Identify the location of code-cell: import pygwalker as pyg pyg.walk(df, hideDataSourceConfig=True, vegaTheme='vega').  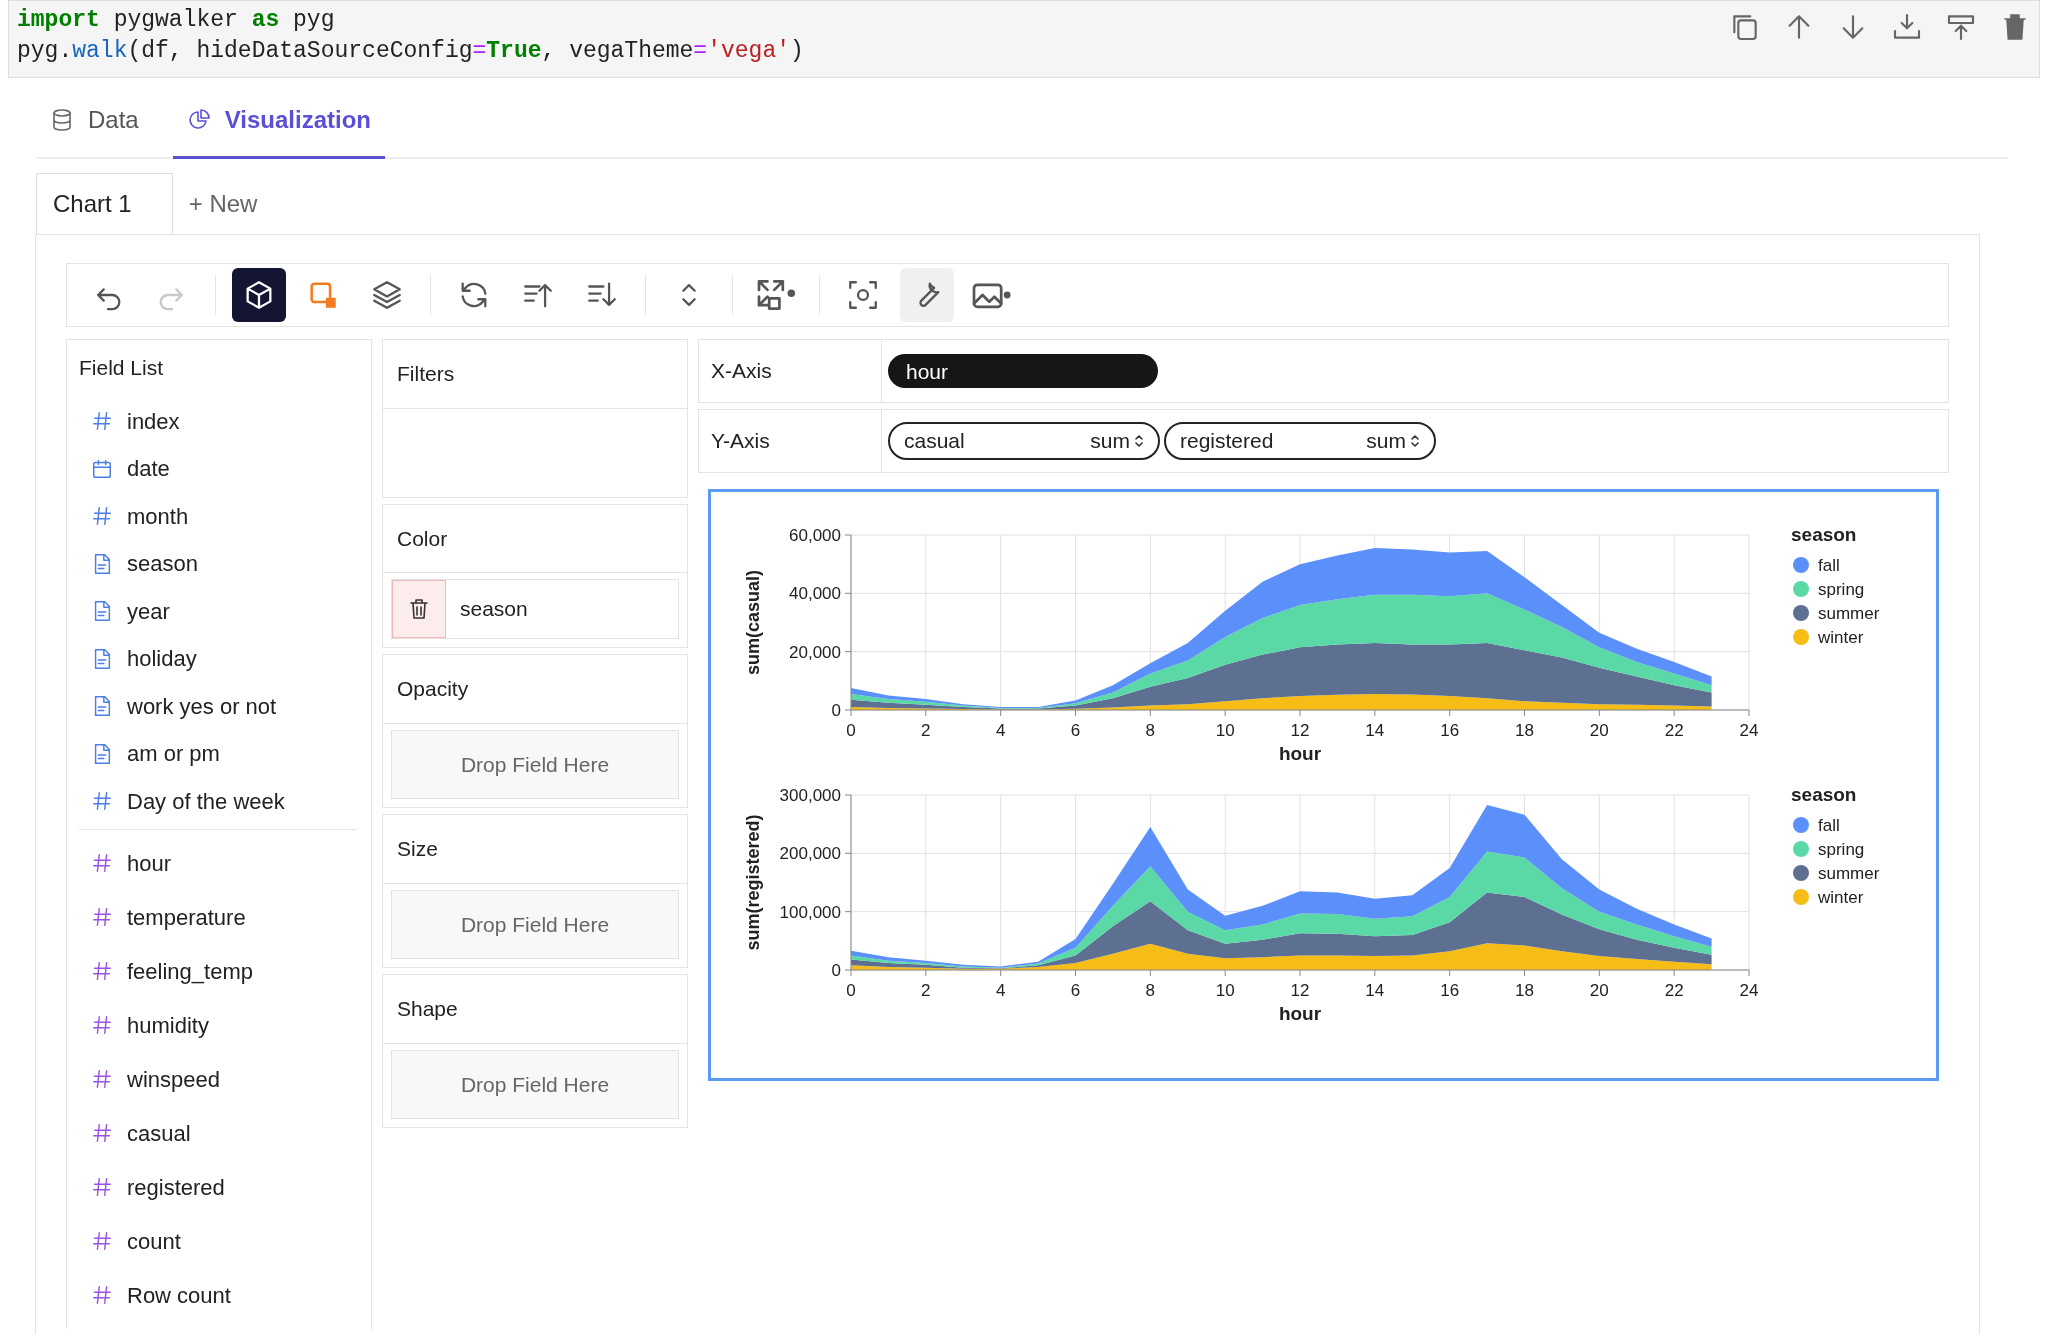
(1024, 39).